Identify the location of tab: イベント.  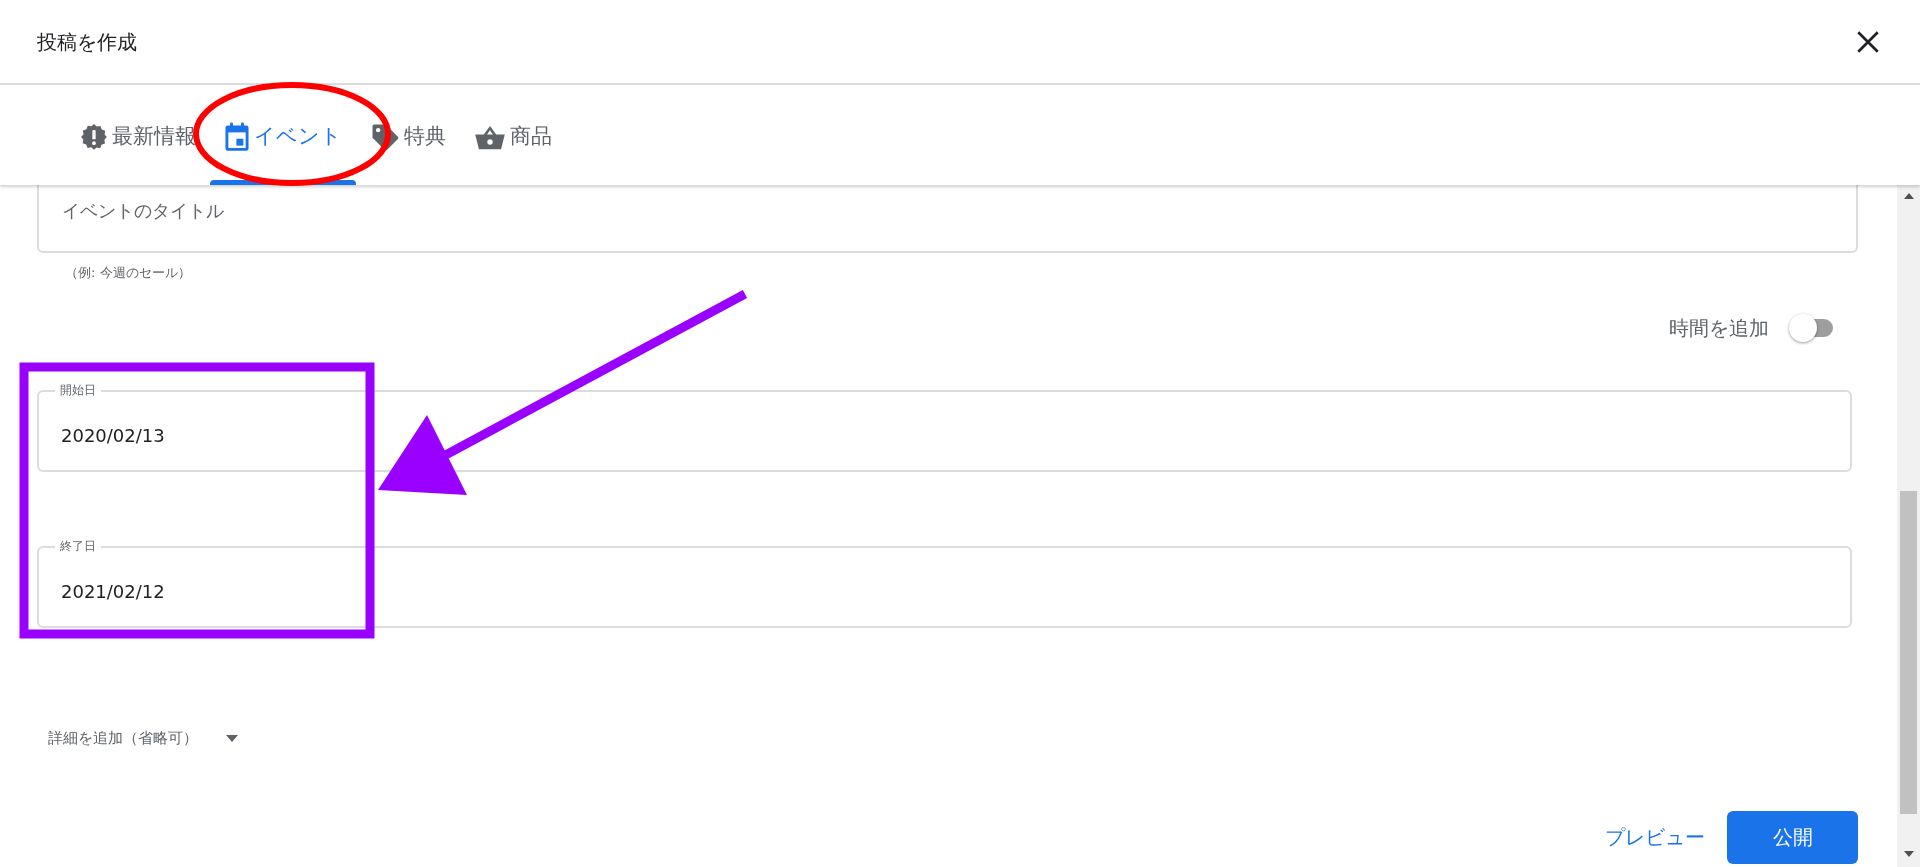
(283, 135).